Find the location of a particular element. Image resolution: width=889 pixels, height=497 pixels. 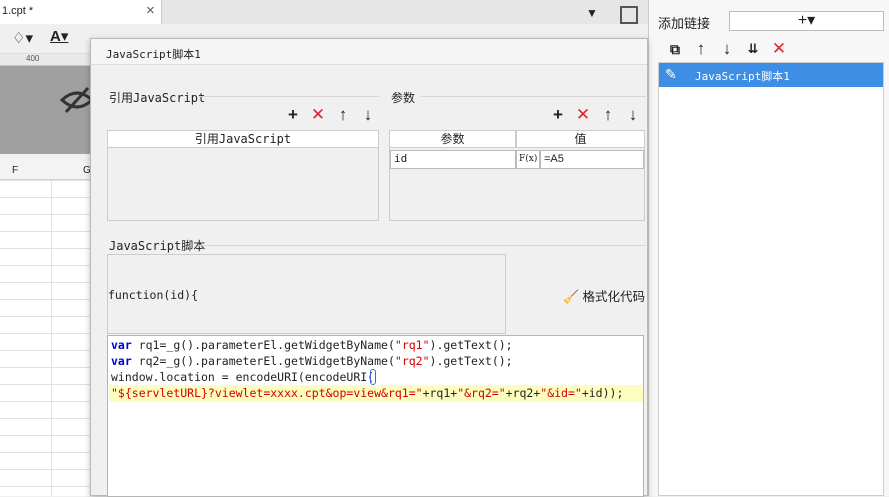

format-code-label: 格式化代码 is located at coordinates (614, 297).